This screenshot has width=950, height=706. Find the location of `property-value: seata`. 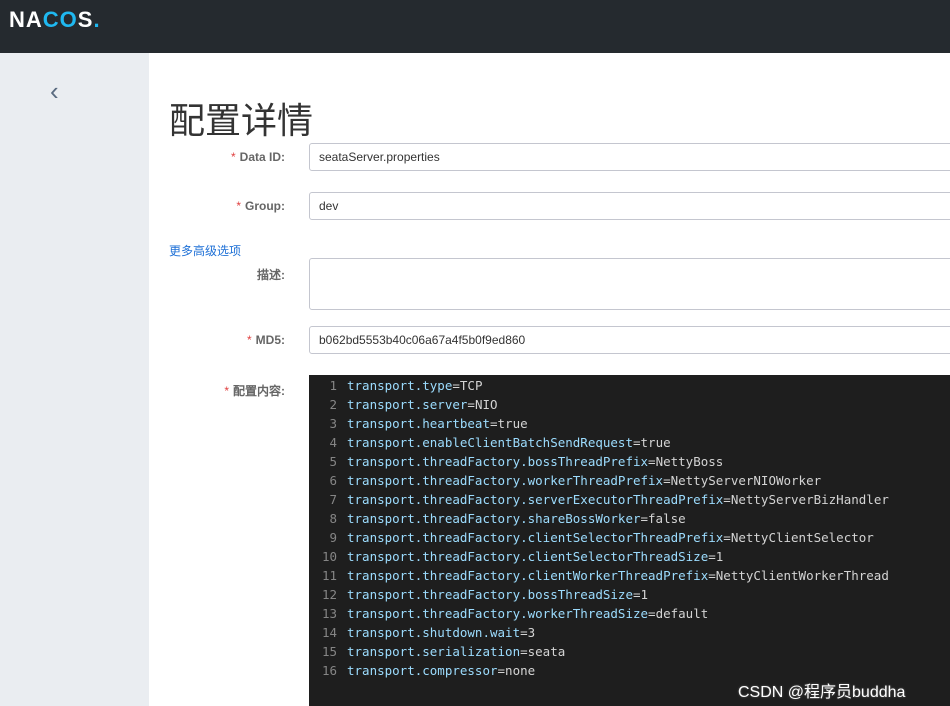

property-value: seata is located at coordinates (546, 651).